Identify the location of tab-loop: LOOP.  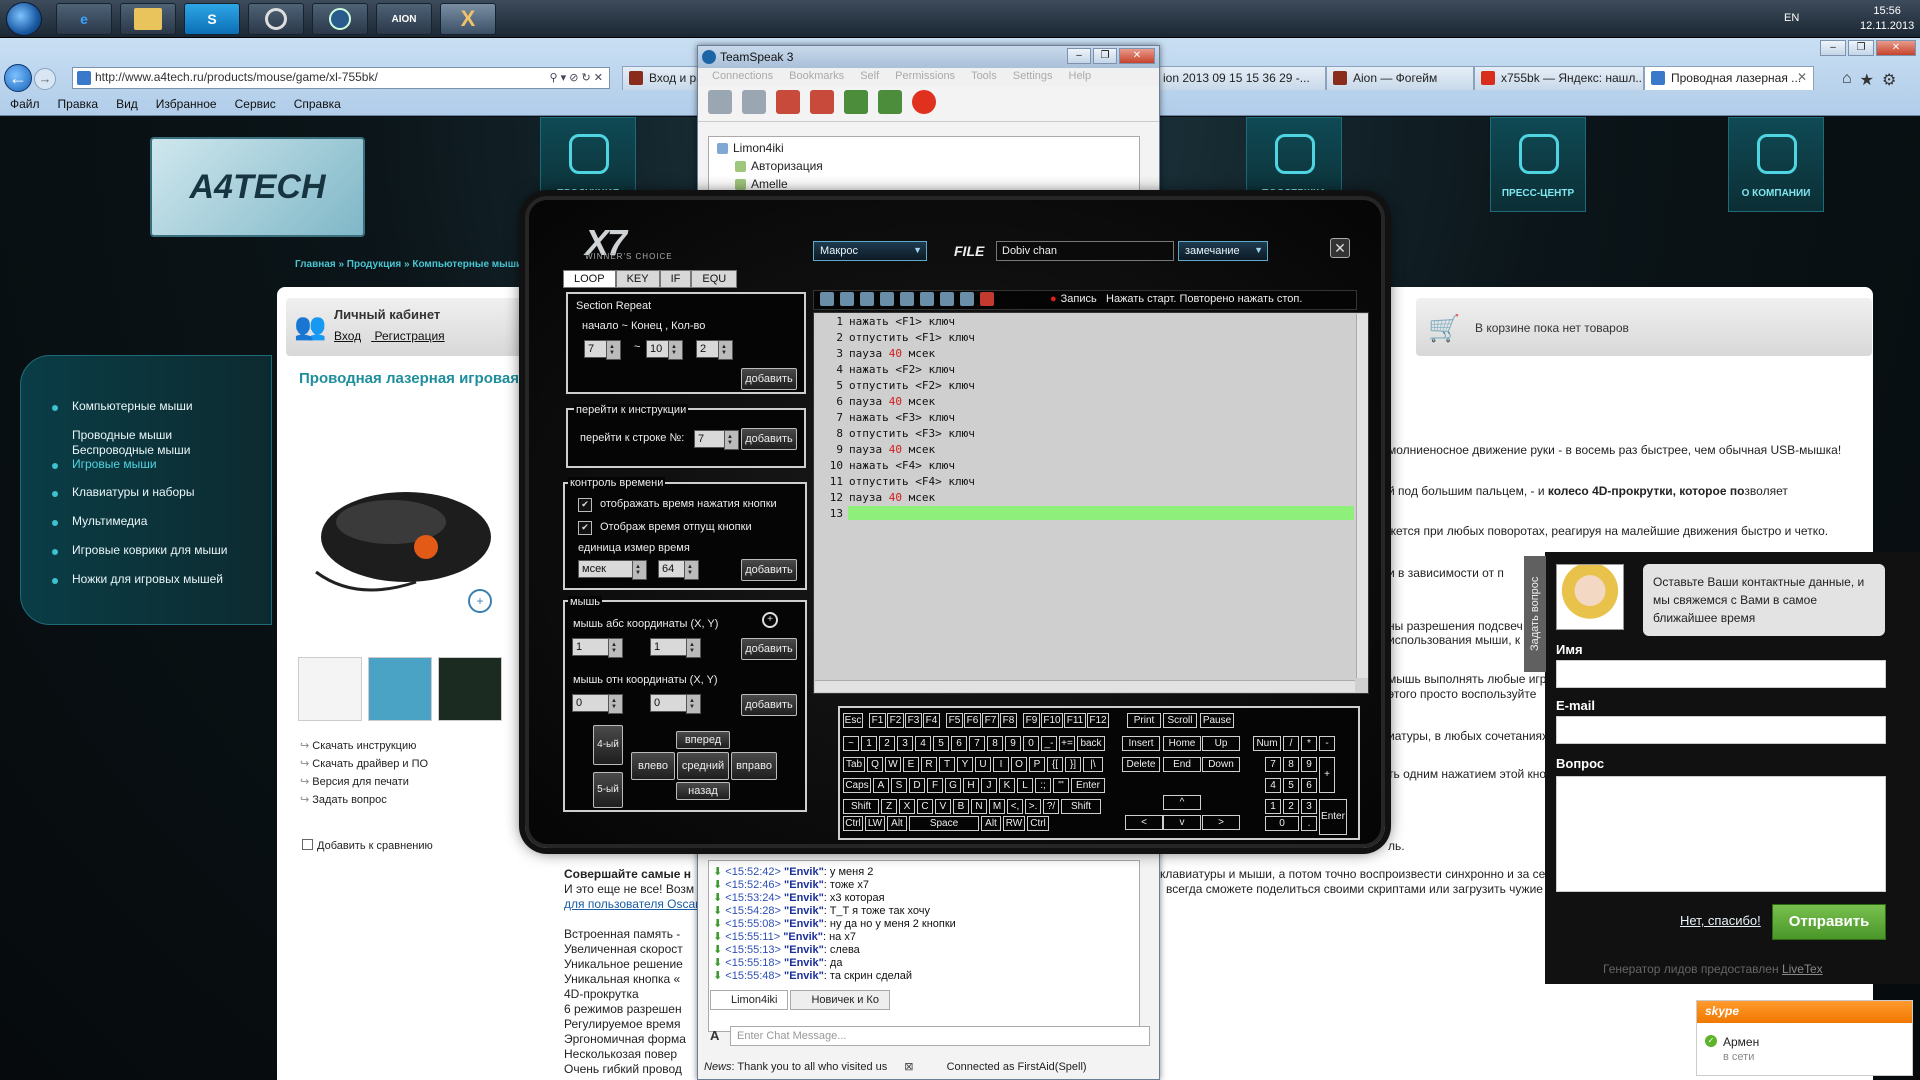
(589, 279).